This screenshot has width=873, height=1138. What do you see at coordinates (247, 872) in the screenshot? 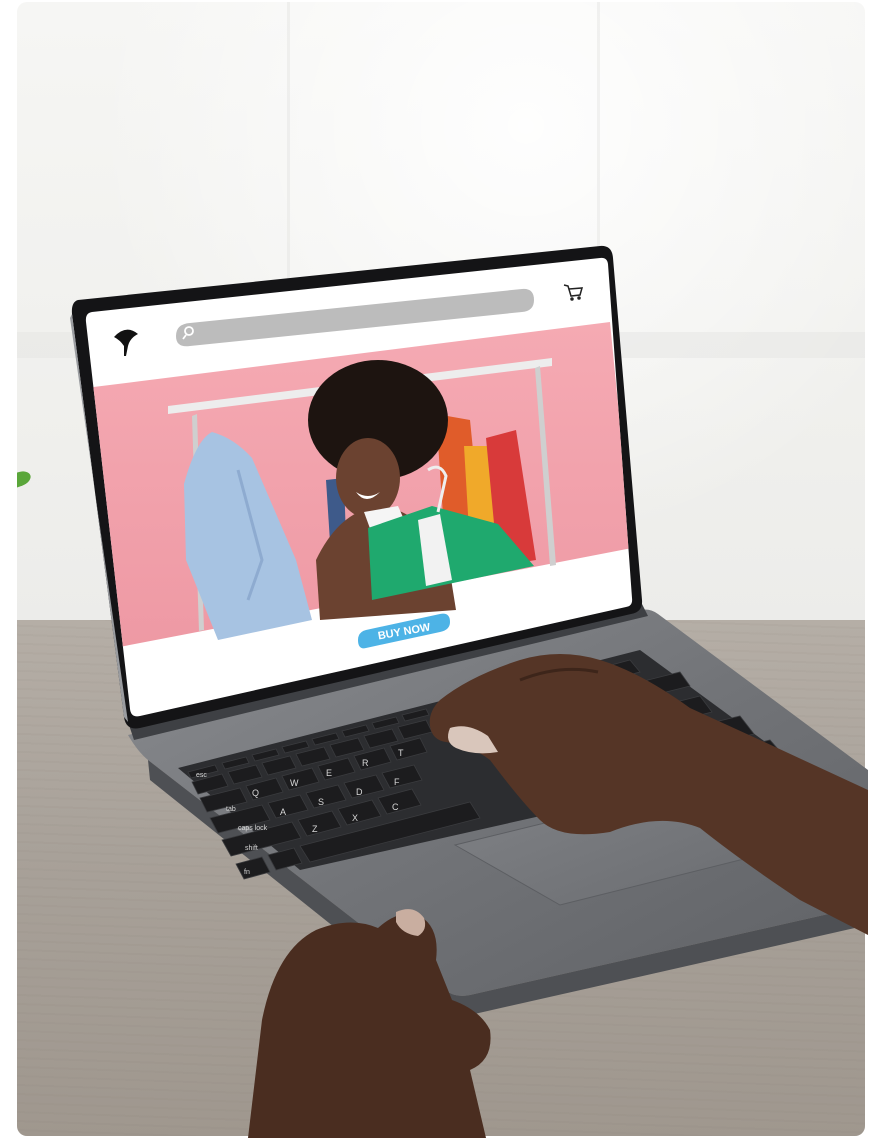
I see `key-fn: fn` at bounding box center [247, 872].